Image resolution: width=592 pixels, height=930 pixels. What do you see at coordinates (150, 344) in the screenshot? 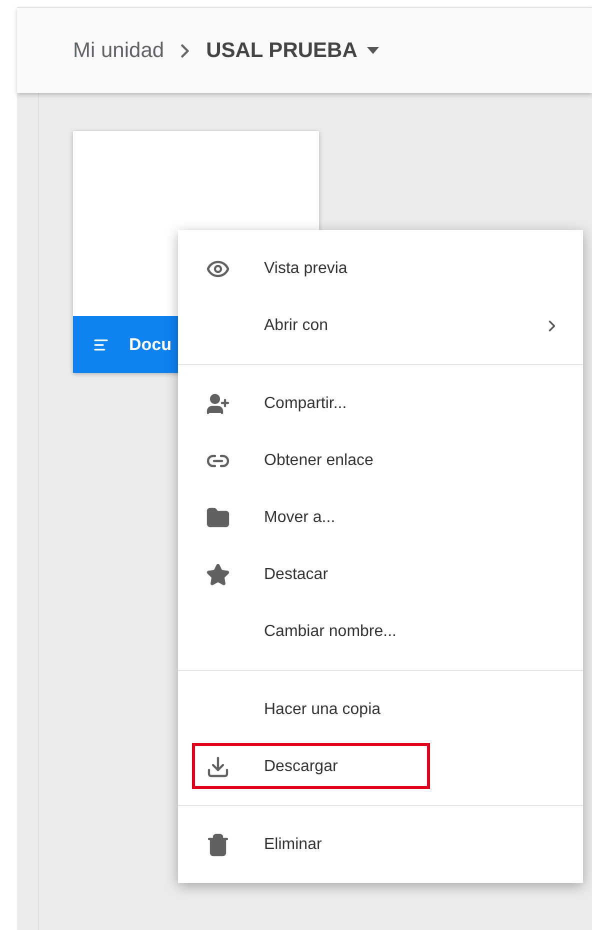
I see `file-name: Docu` at bounding box center [150, 344].